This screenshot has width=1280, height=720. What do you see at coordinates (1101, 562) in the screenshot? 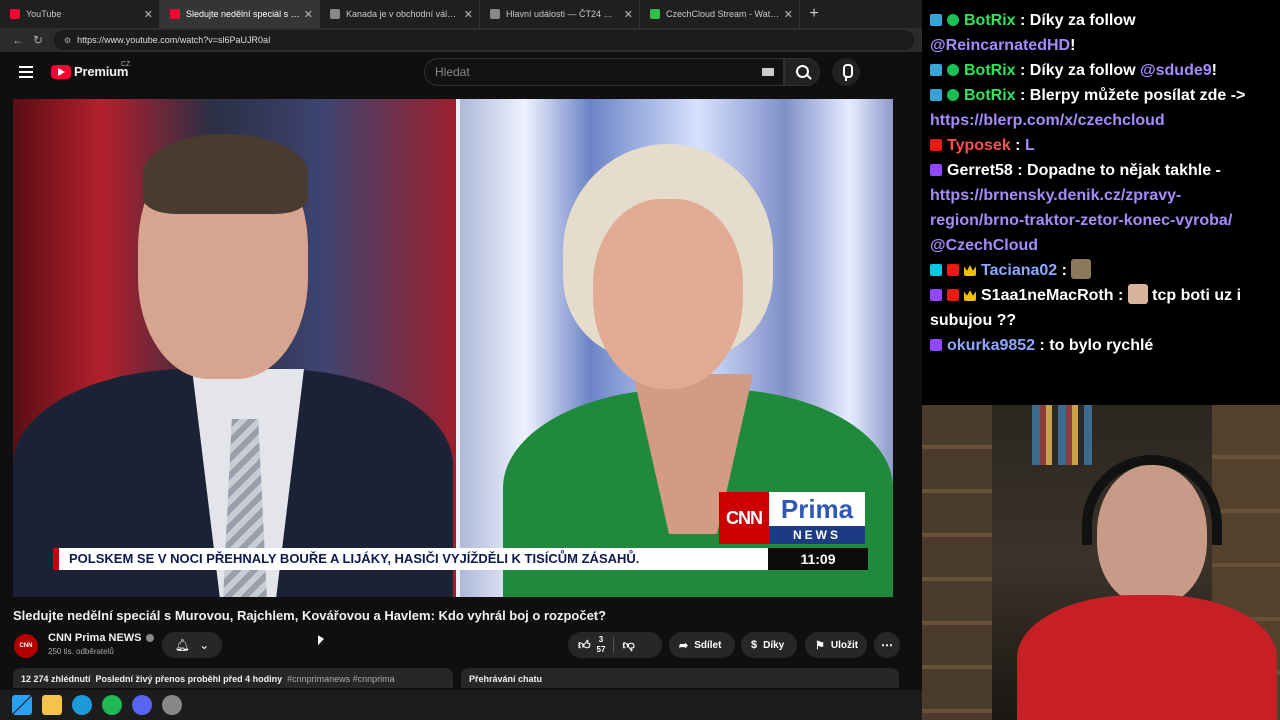
I see `webcam-feed` at bounding box center [1101, 562].